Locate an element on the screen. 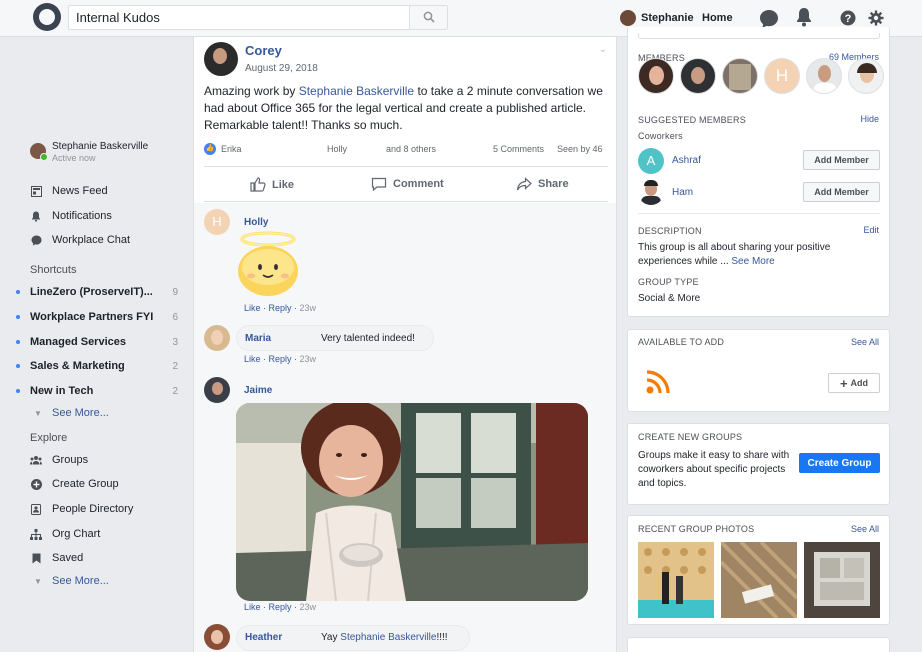  create-group-button: Create Group is located at coordinates (839, 463).